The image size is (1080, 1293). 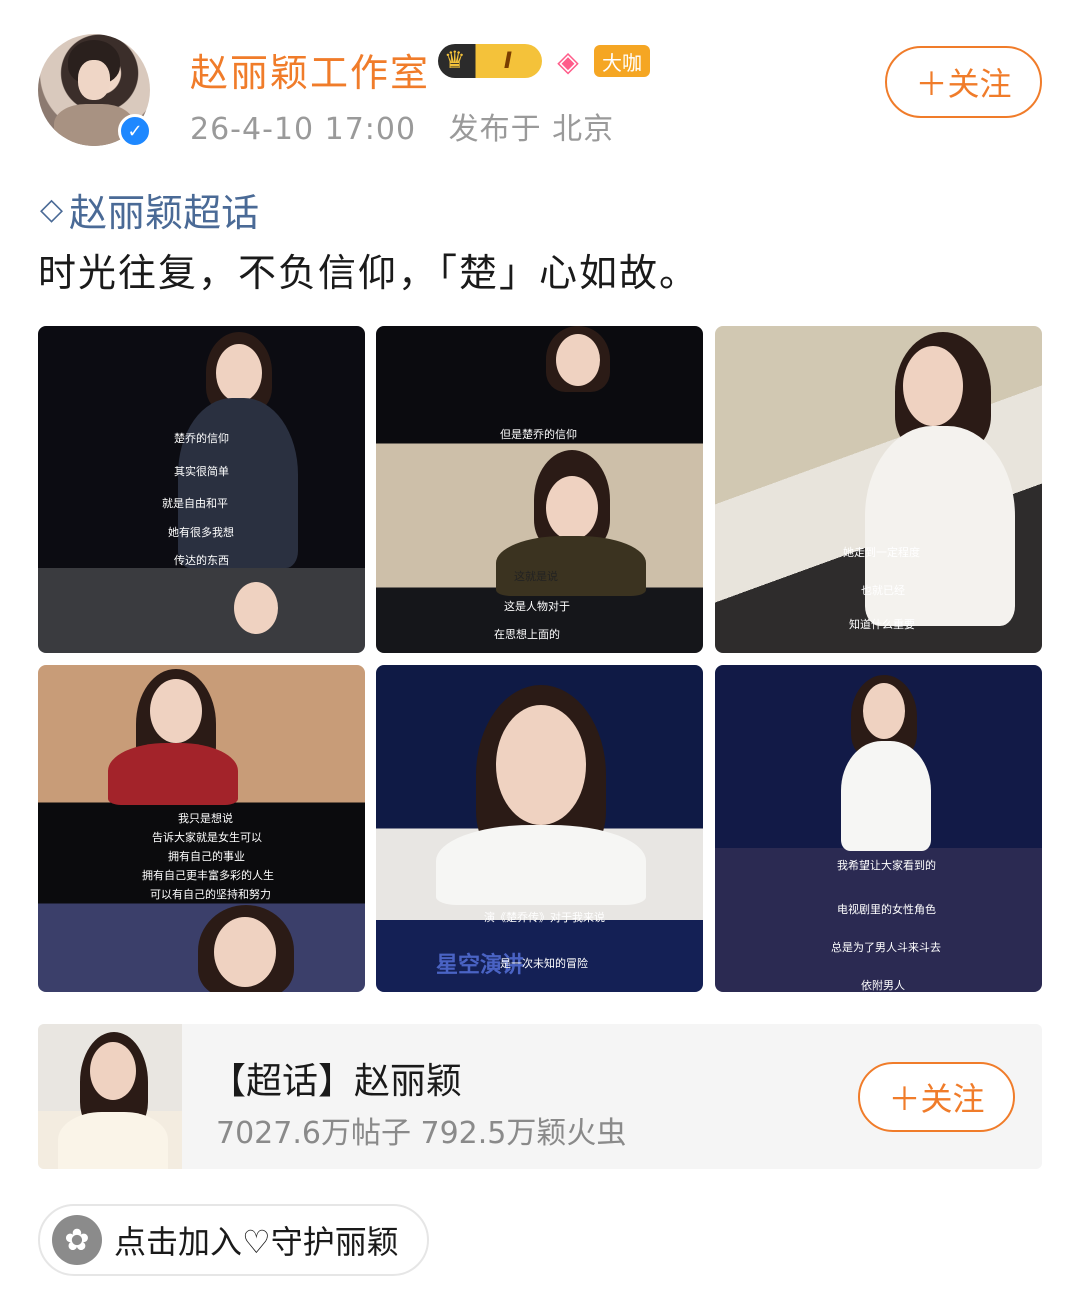 I want to click on diamond-icon: ◇, so click(x=52, y=209).